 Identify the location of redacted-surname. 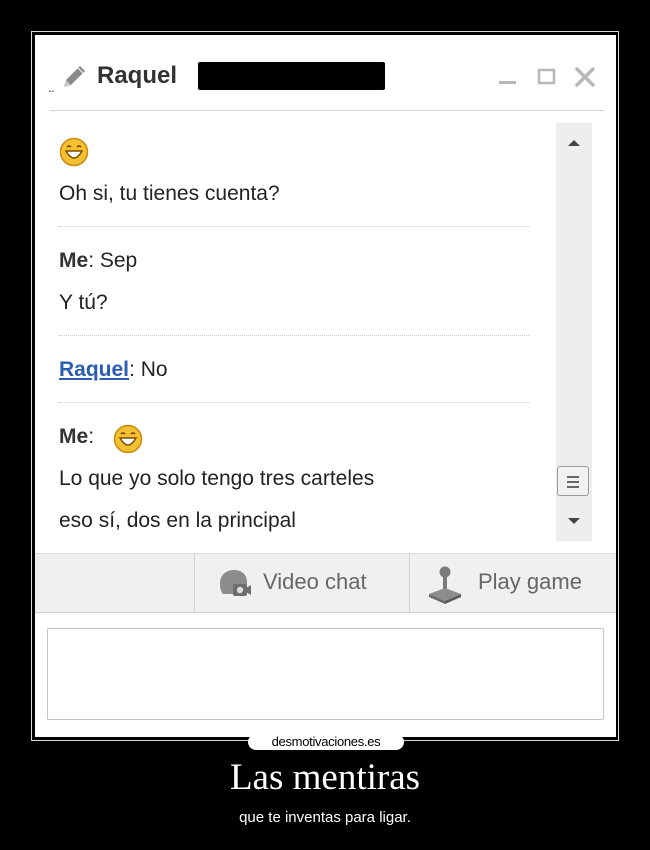
(291, 76).